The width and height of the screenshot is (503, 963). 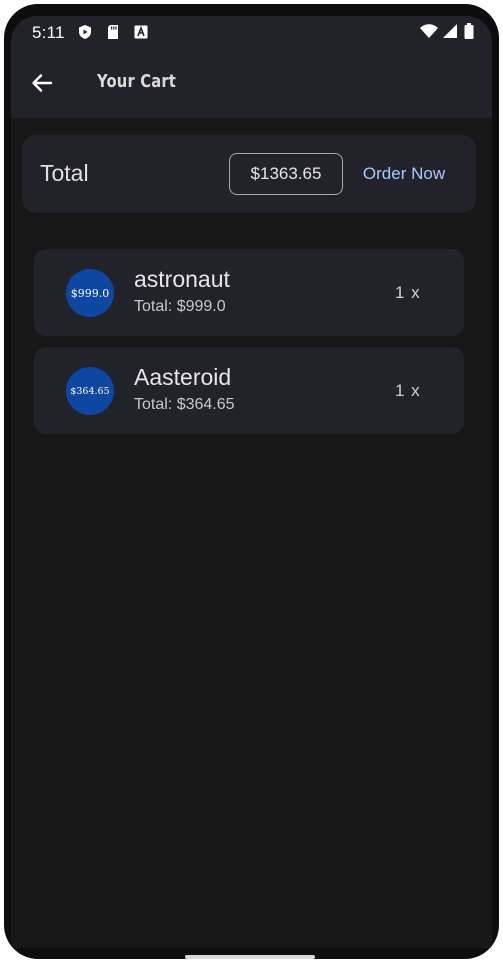 I want to click on item-total: Total: $364.65, so click(x=184, y=404).